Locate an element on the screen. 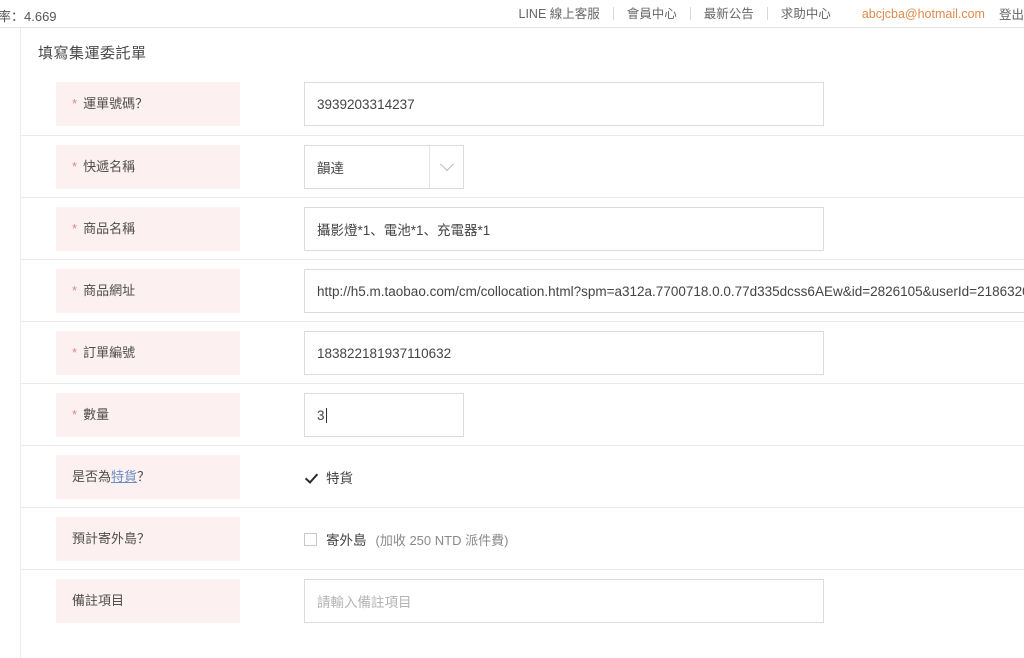  label-special-goods-prefix: 是否為 is located at coordinates (92, 477).